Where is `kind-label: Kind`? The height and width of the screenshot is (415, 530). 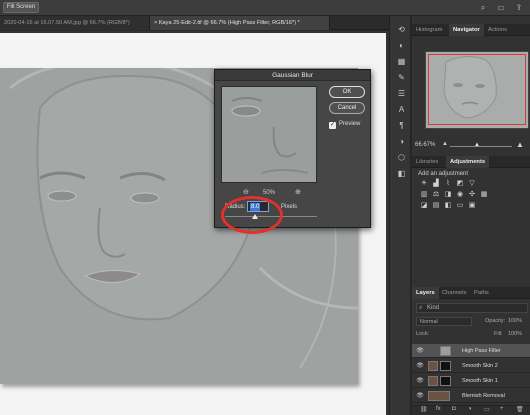 kind-label: Kind is located at coordinates (433, 308).